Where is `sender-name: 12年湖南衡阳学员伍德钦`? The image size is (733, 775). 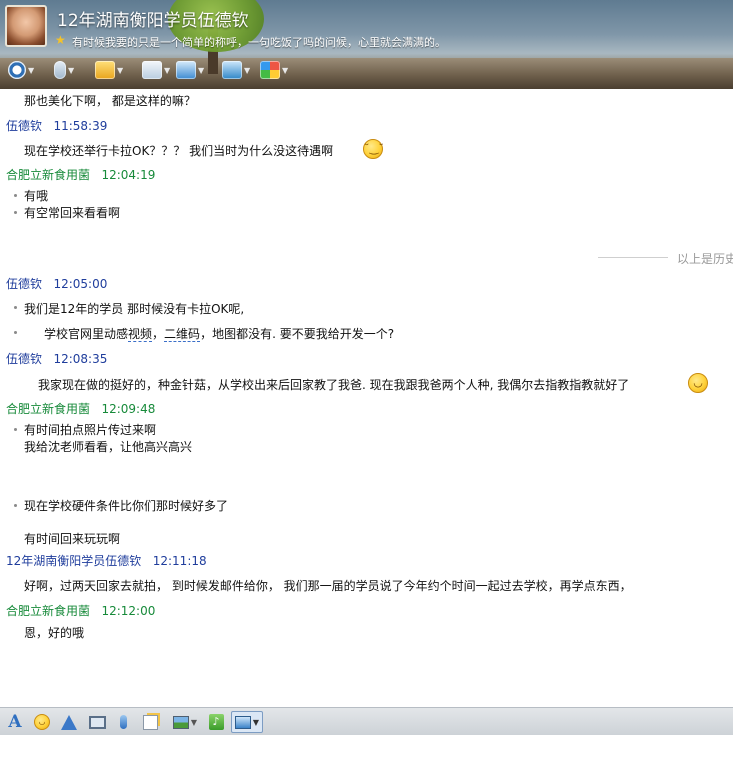
sender-name: 12年湖南衡阳学员伍德钦 is located at coordinates (73, 561).